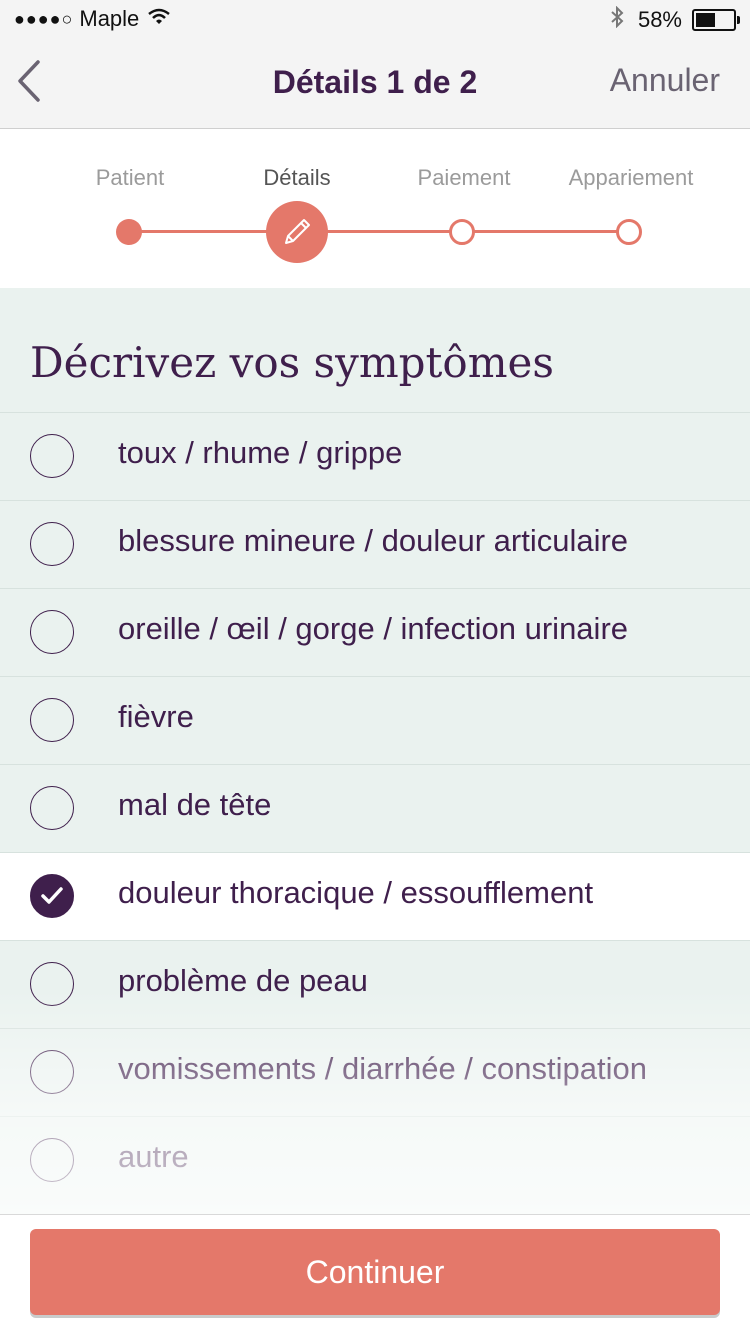 This screenshot has height=1335, width=750. I want to click on symptom-option-chest-pain: douleur thoracique / essoufflement, so click(375, 896).